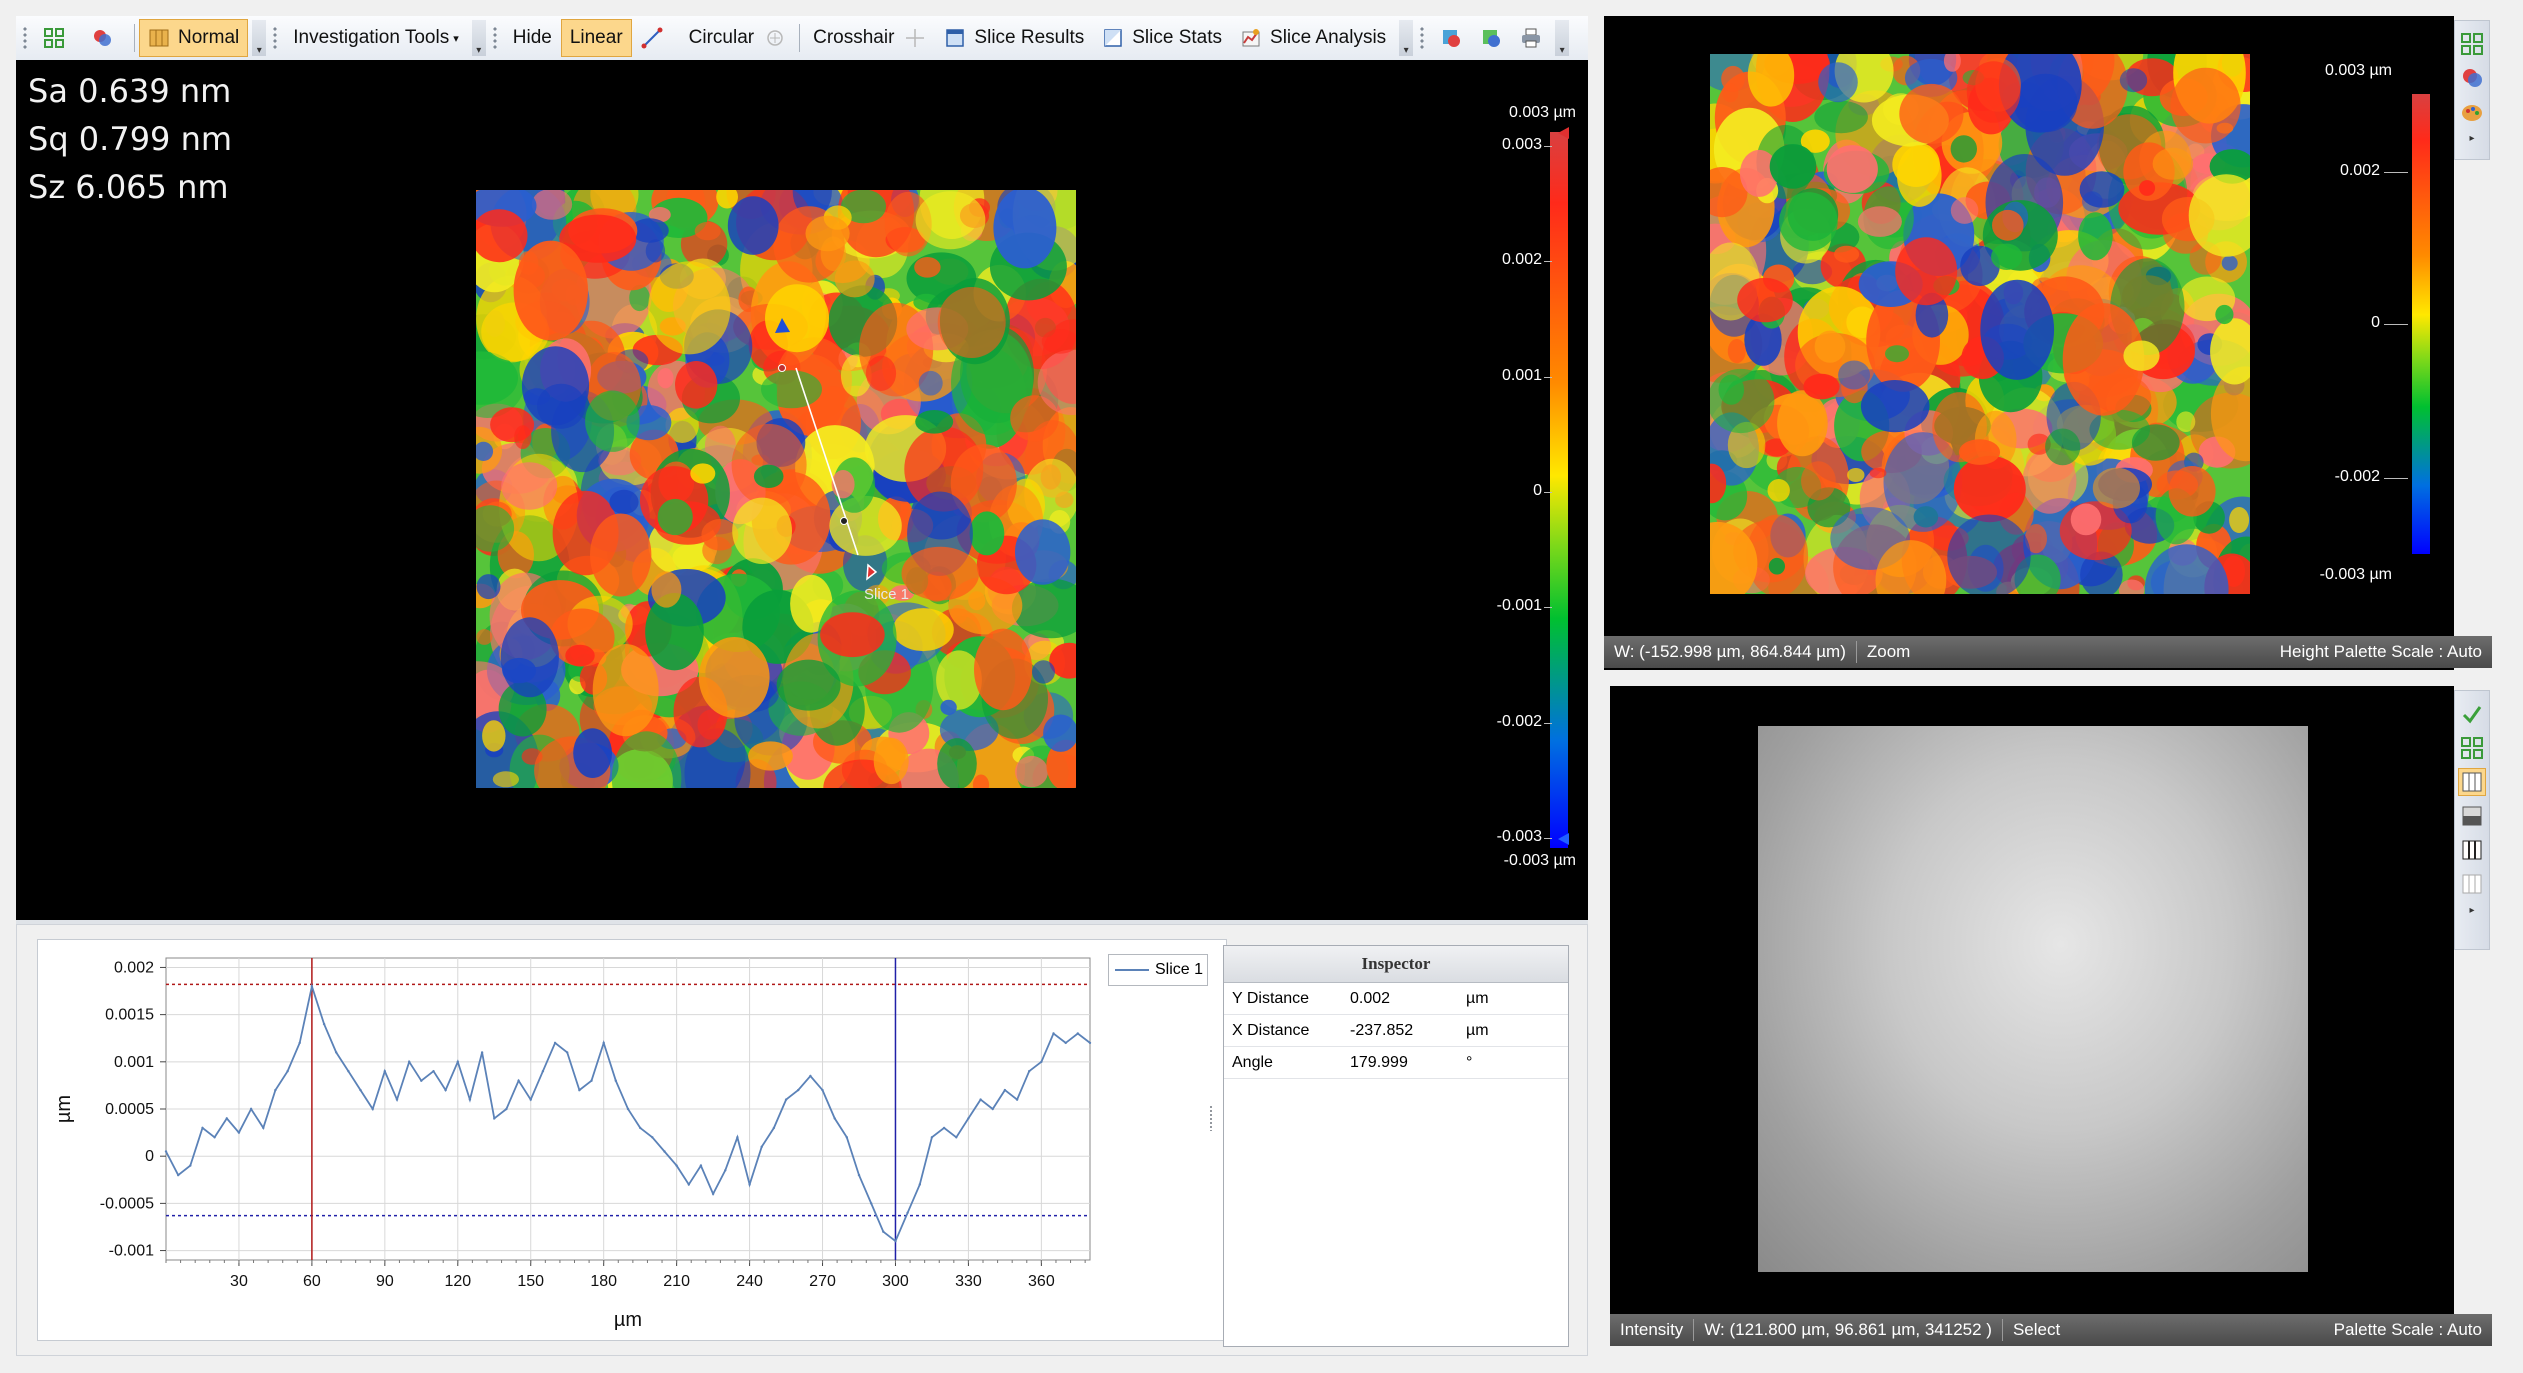 Image resolution: width=2523 pixels, height=1373 pixels. Describe the element at coordinates (259, 38) in the screenshot. I see `toolbar-overflow-1: ▾` at that location.